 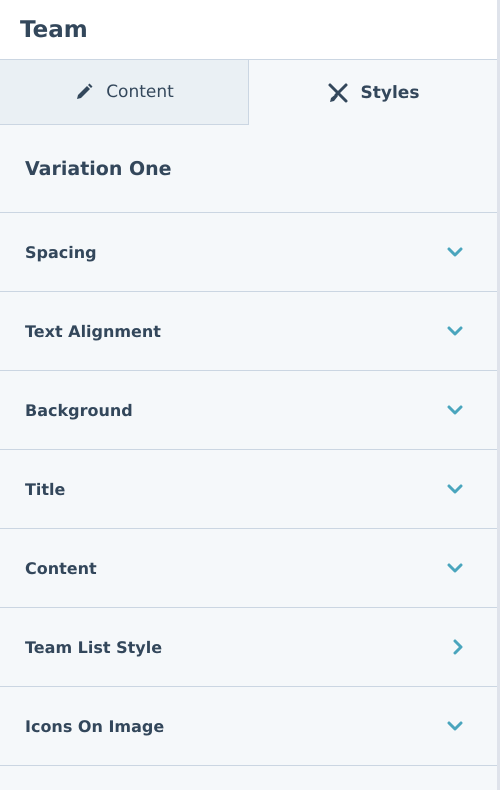 I want to click on brush-icon, so click(x=337, y=93).